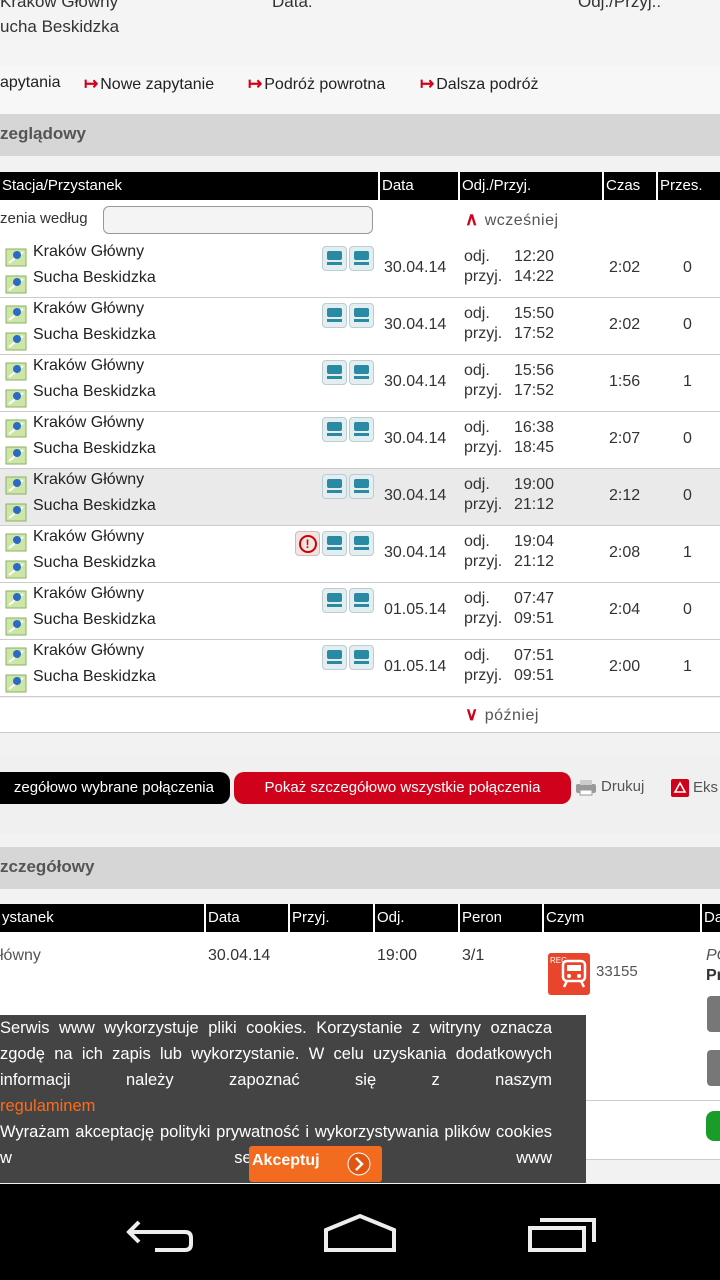  Describe the element at coordinates (534, 447) in the screenshot. I see `arrival-time: 18:45` at that location.